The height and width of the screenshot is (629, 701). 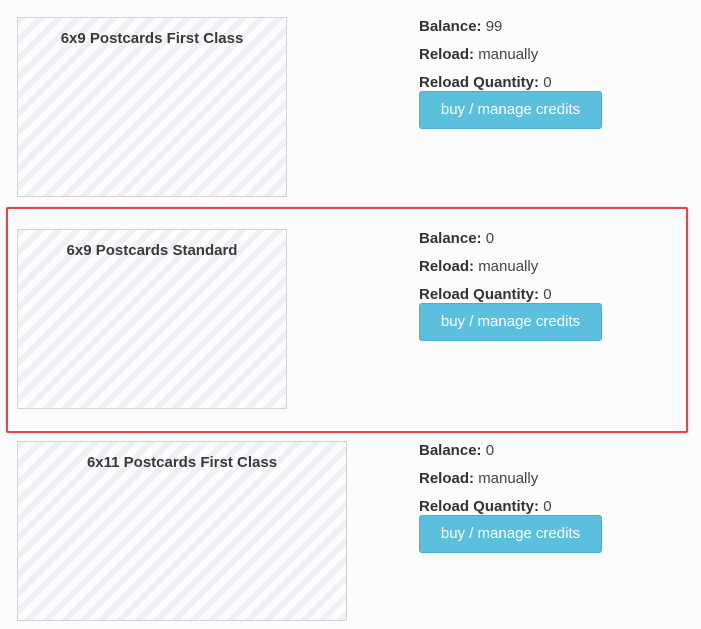 What do you see at coordinates (152, 38) in the screenshot?
I see `product-title: 6x9 Postcards First Class` at bounding box center [152, 38].